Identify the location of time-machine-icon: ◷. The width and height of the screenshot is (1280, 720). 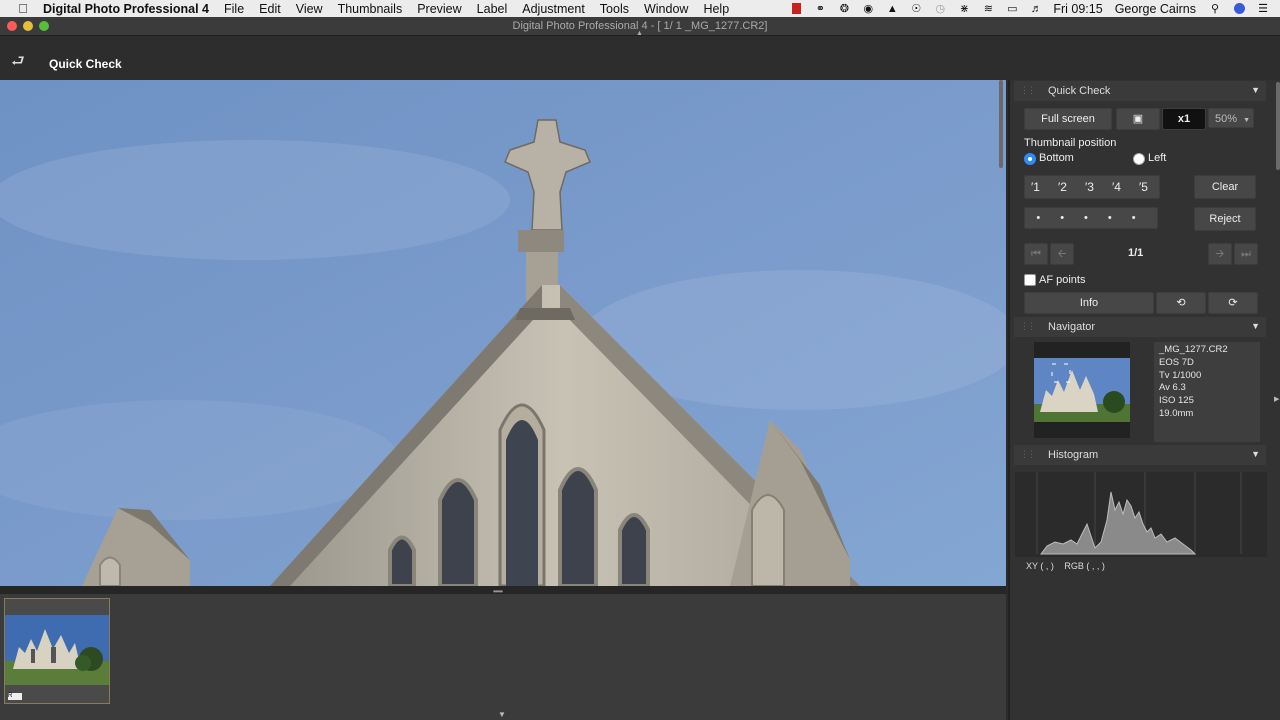
(940, 9).